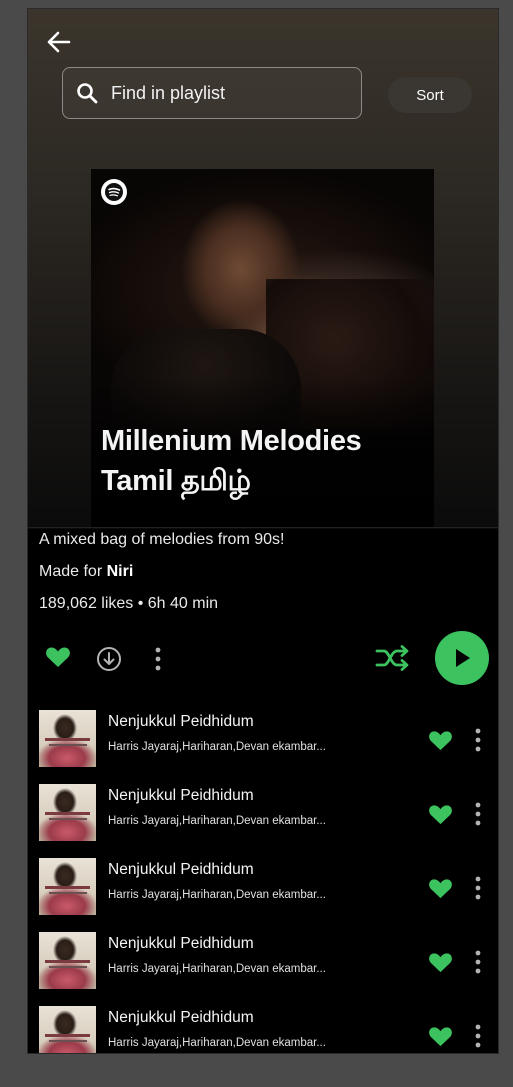 This screenshot has height=1087, width=513. What do you see at coordinates (120, 571) in the screenshot?
I see `made-for-user: Niri` at bounding box center [120, 571].